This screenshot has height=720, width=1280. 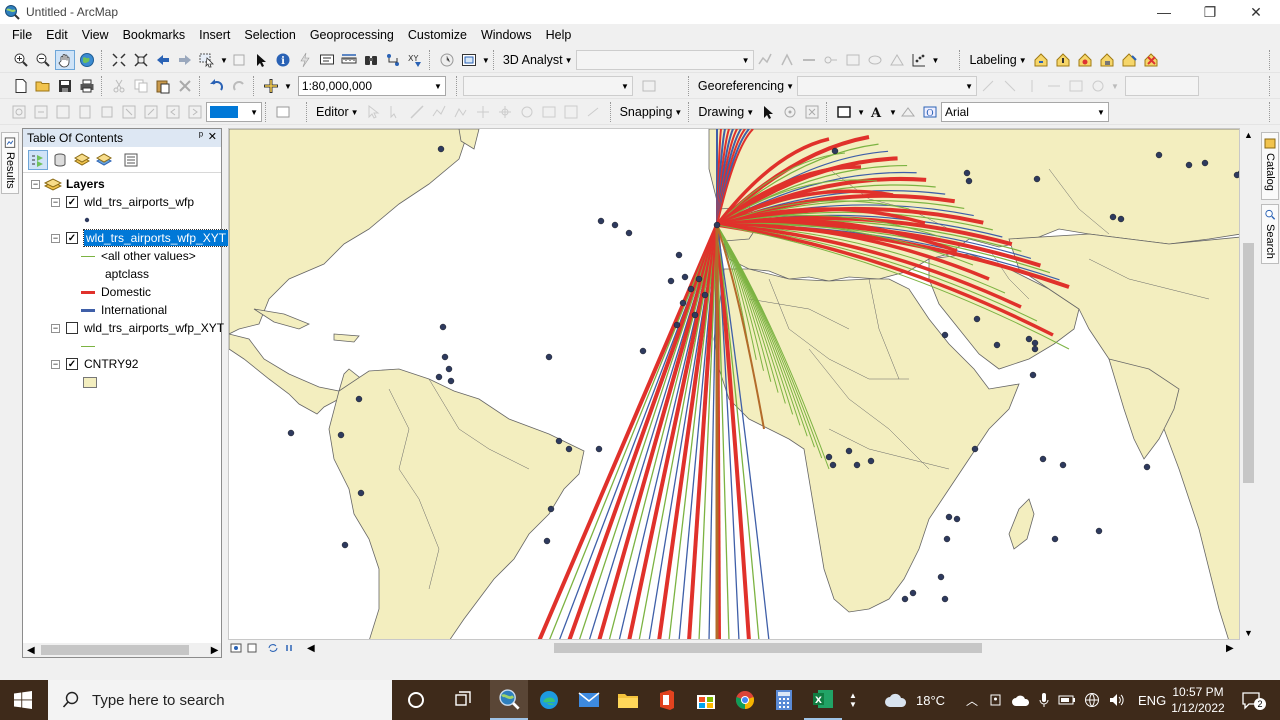 I want to click on paste-icon, so click(x=163, y=86).